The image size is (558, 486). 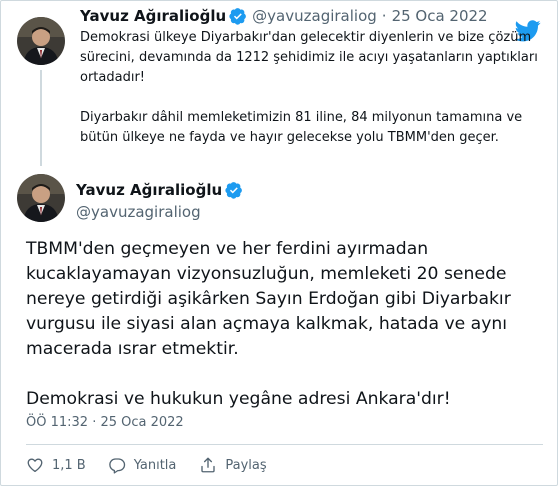 What do you see at coordinates (41, 118) in the screenshot?
I see `thread-connector-line` at bounding box center [41, 118].